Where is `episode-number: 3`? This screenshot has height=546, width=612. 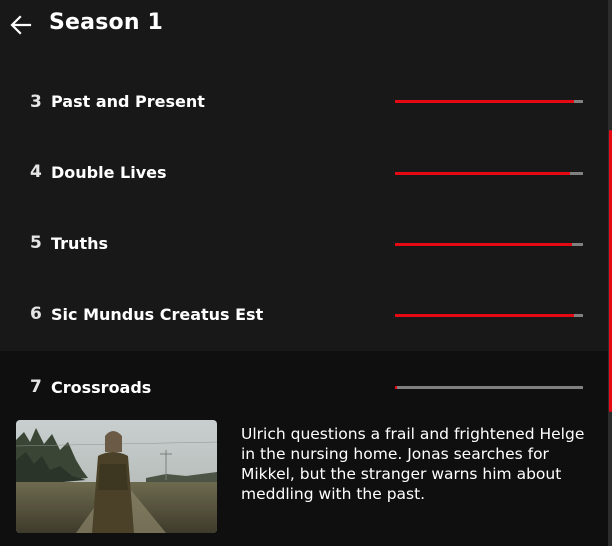 episode-number: 3 is located at coordinates (36, 102).